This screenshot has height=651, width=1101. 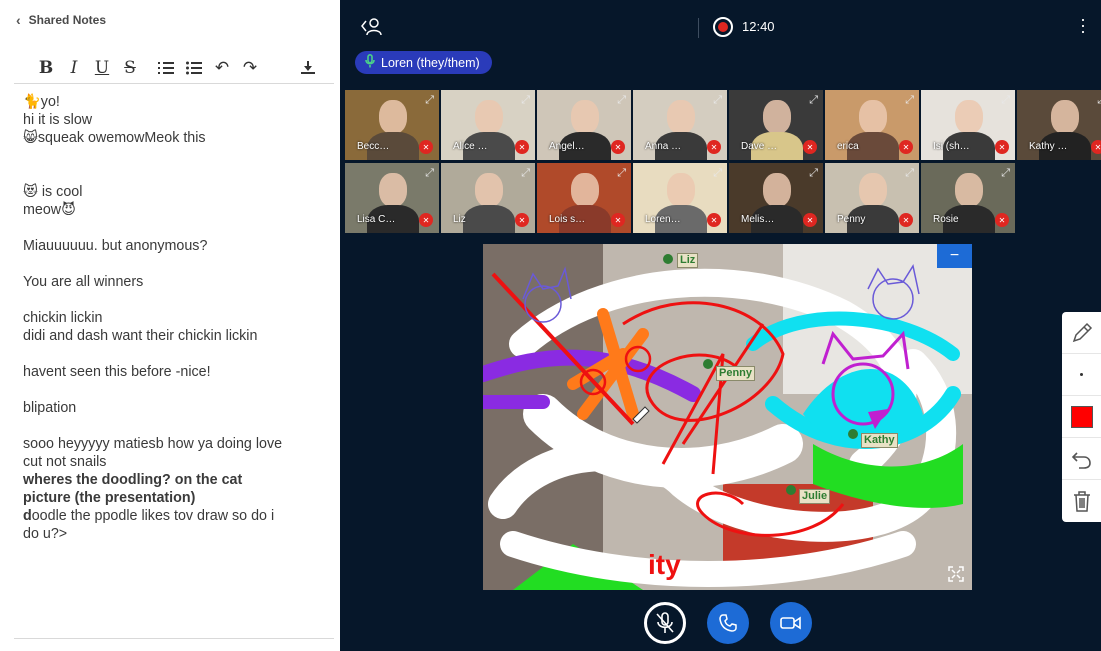 What do you see at coordinates (954, 256) in the screenshot?
I see `minimize-presentation-button: −` at bounding box center [954, 256].